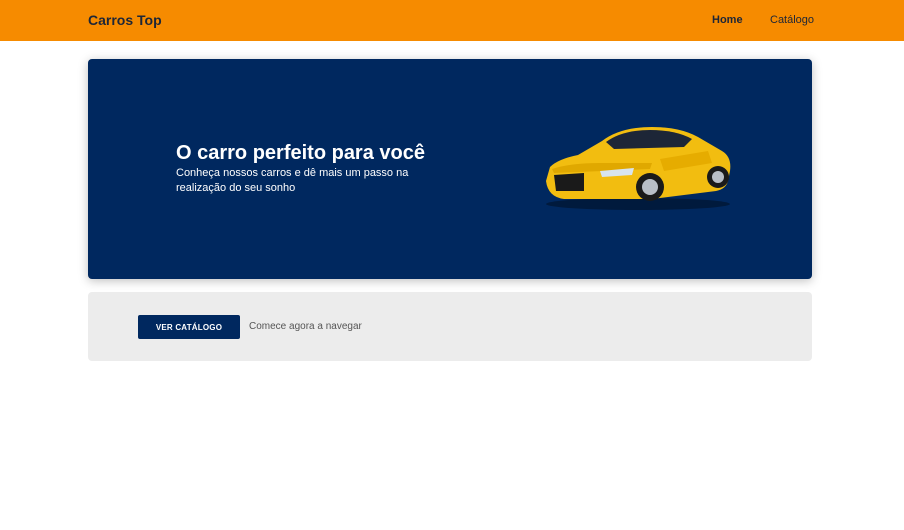 The image size is (904, 530). What do you see at coordinates (450, 326) in the screenshot?
I see `cta-section: VER CATÁLOGO Comece agora a navegar` at bounding box center [450, 326].